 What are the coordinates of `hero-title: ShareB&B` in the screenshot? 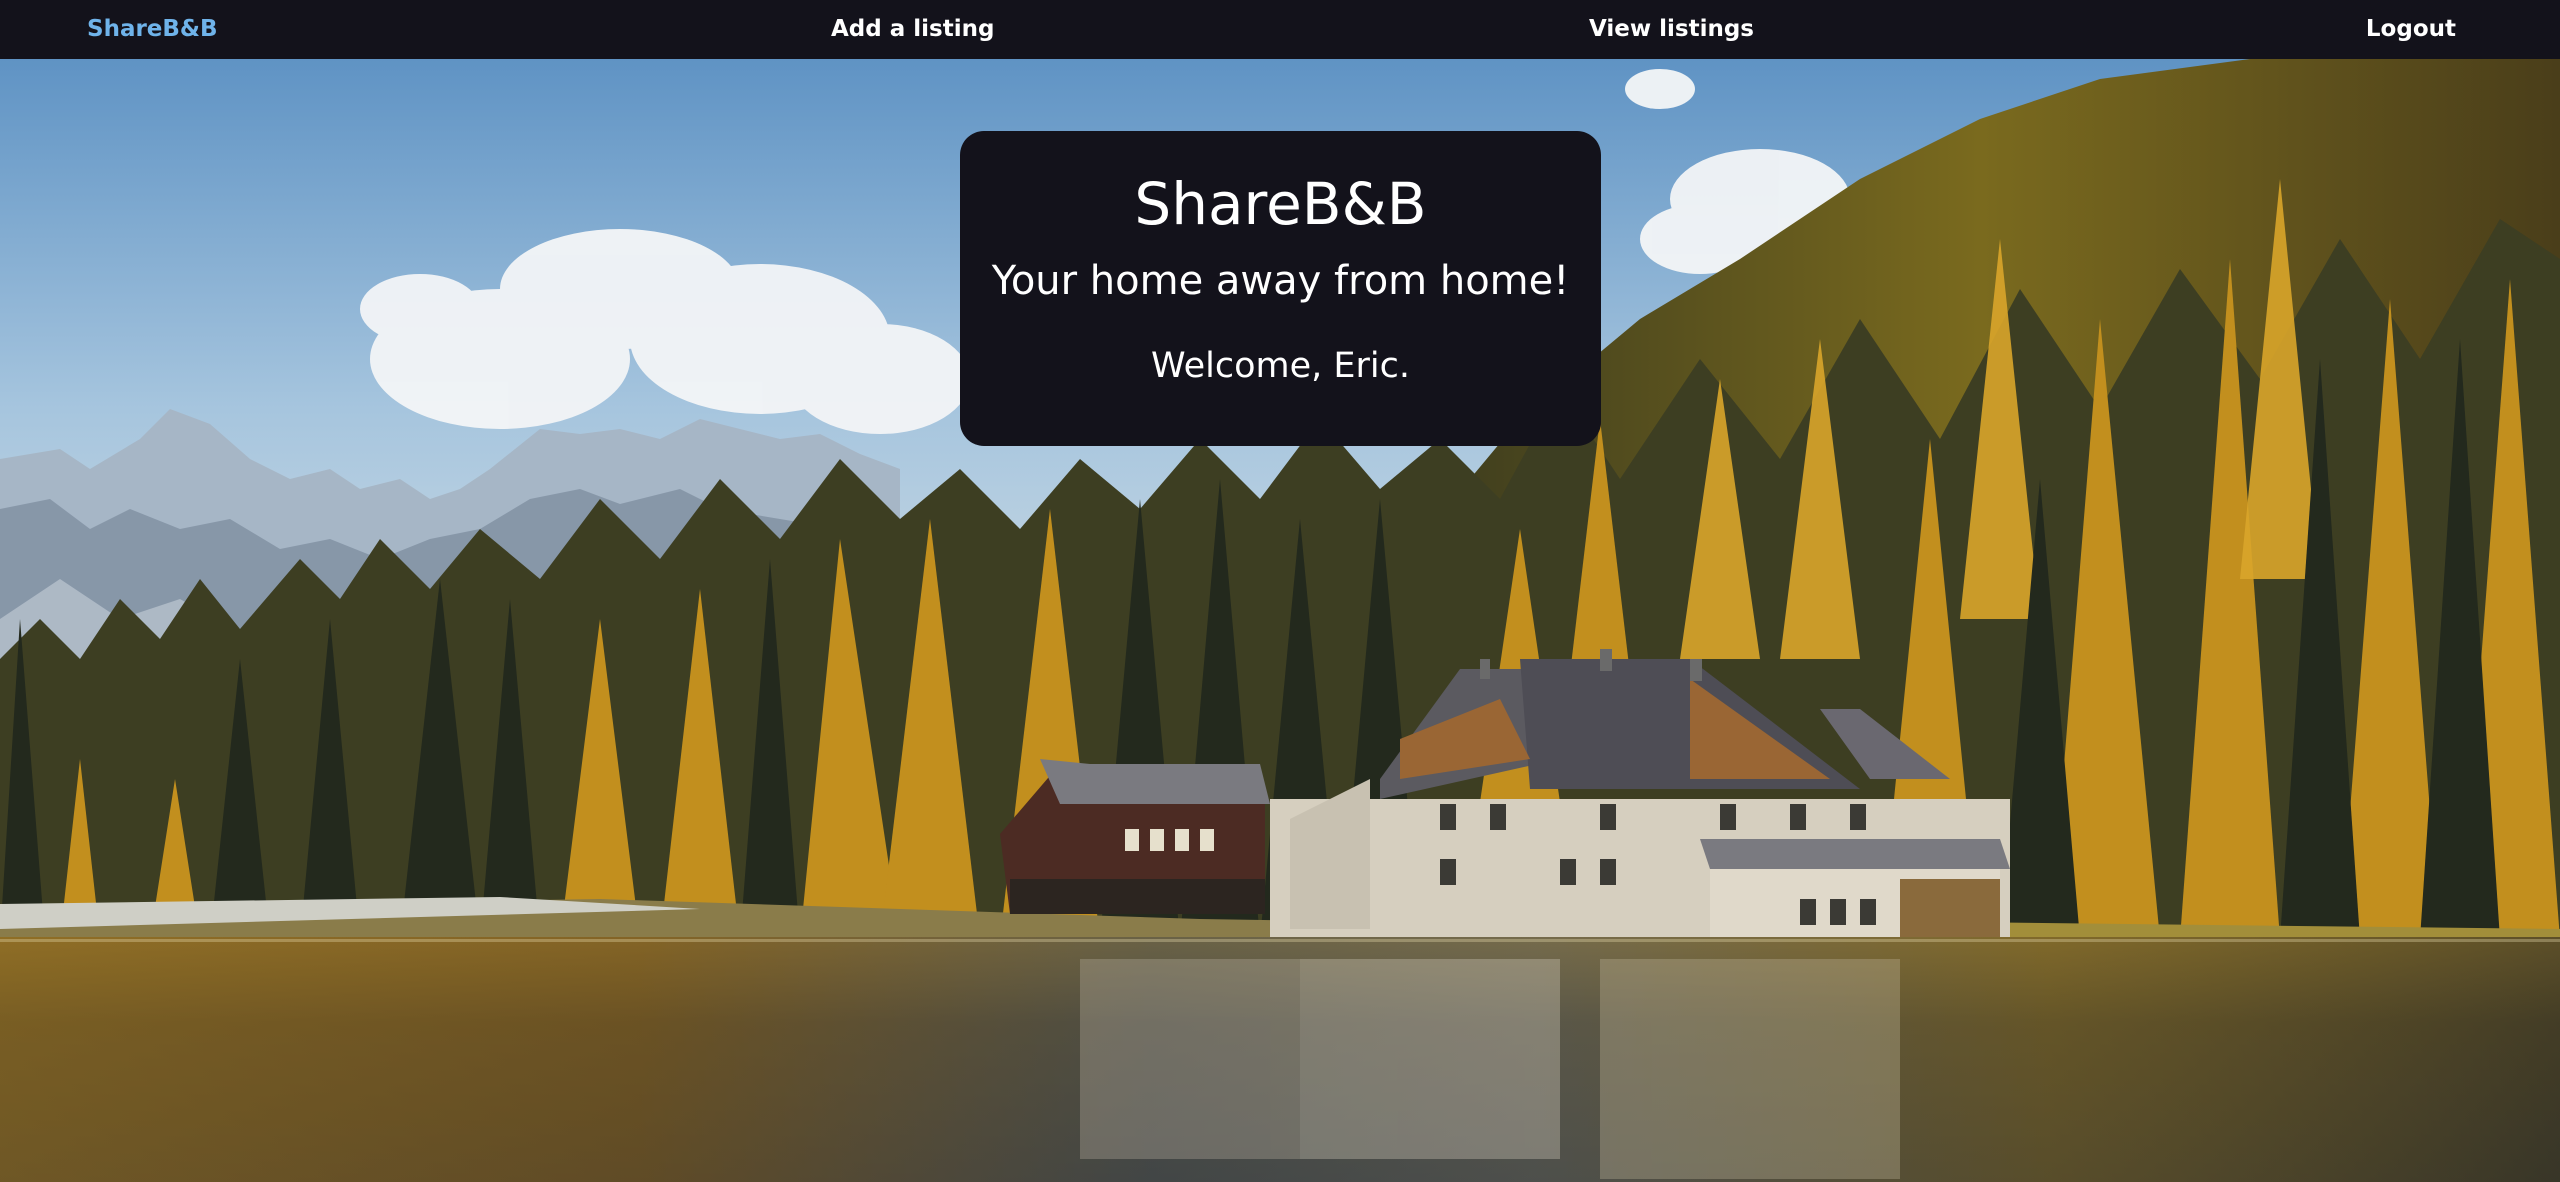 It's located at (1280, 204).